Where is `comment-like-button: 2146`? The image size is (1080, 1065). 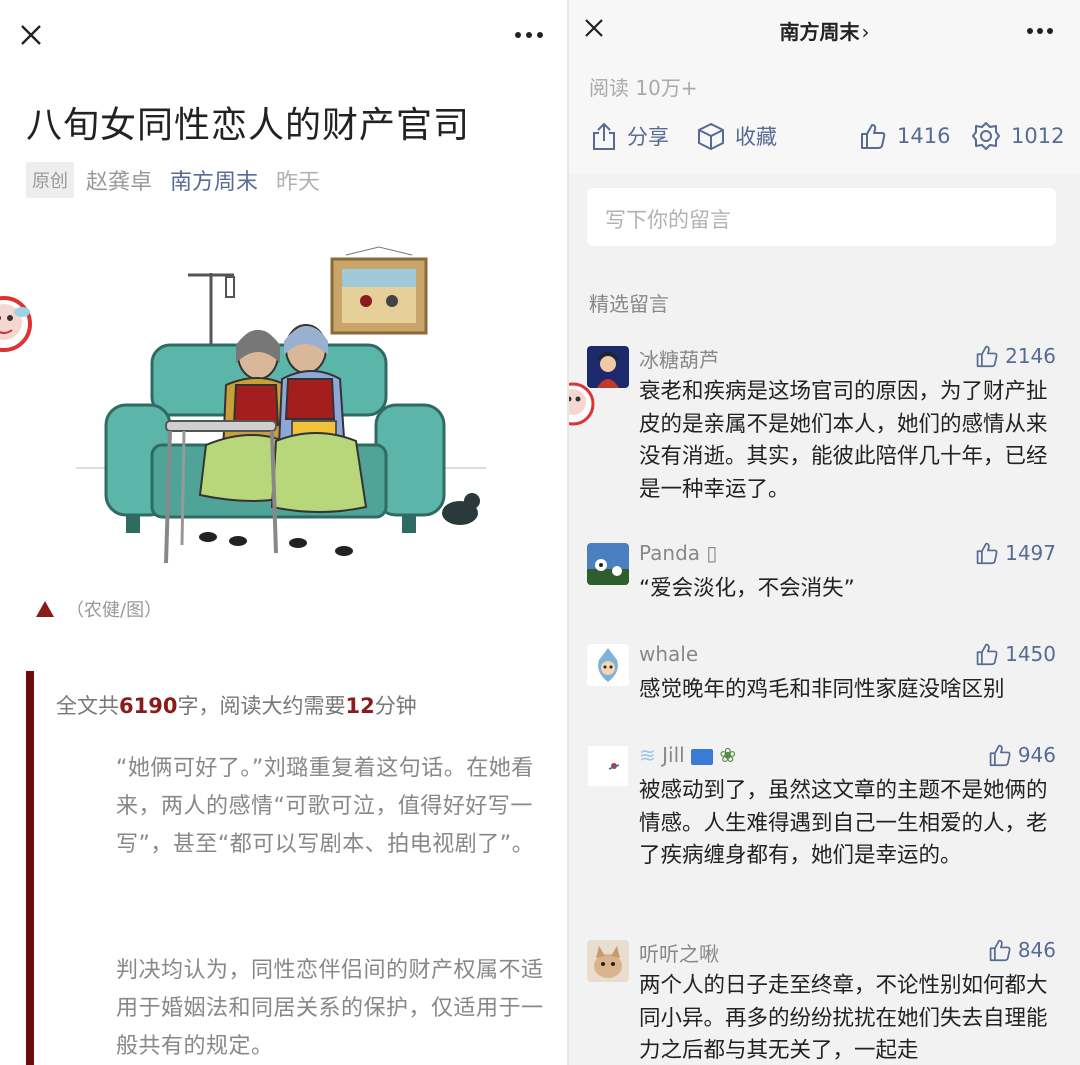
comment-like-button: 2146 is located at coordinates (1015, 356).